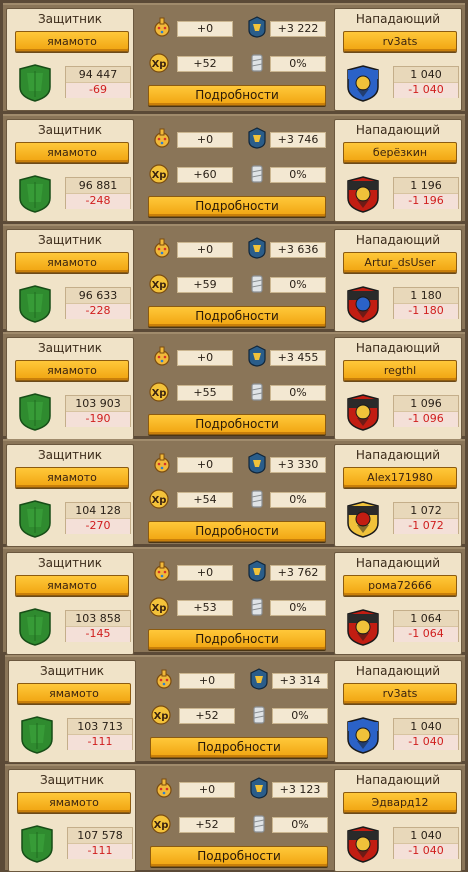  What do you see at coordinates (398, 170) in the screenshot?
I see `attacker-panel: Нападающий берёзкин 1 196 -1 196` at bounding box center [398, 170].